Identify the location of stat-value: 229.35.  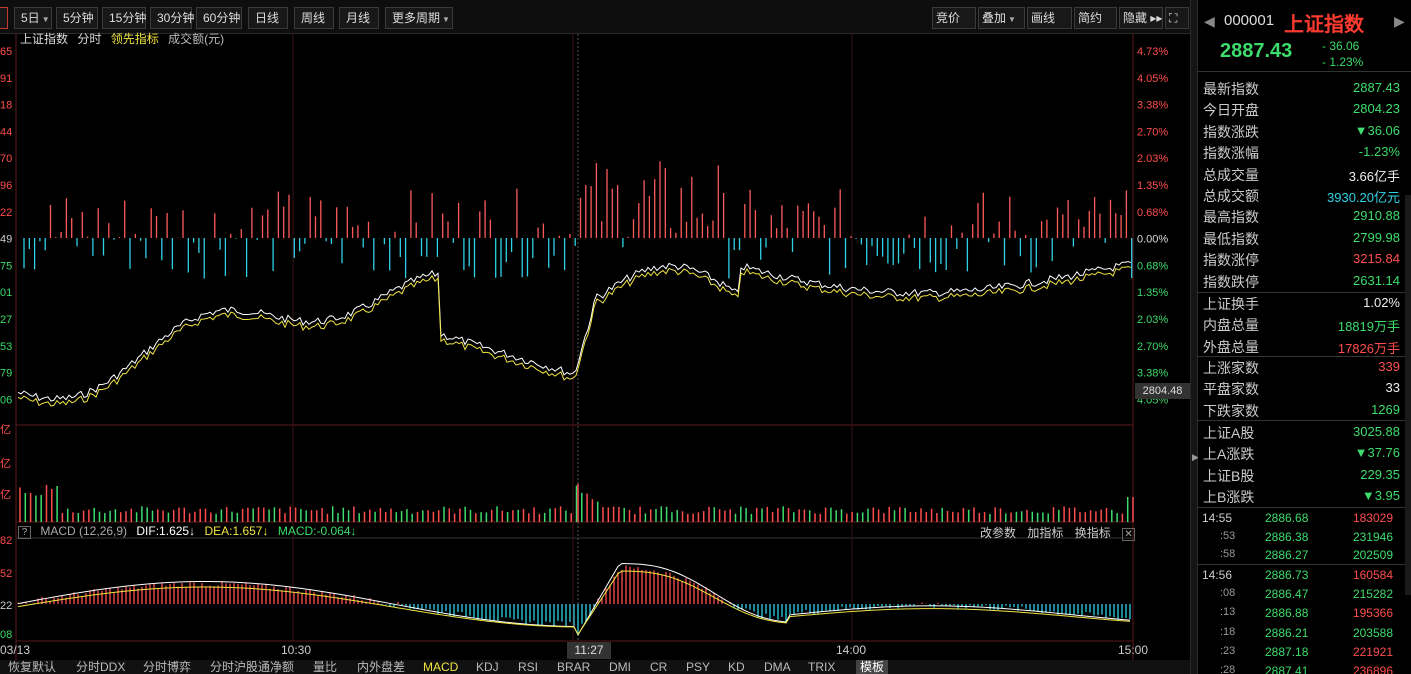
(1380, 474).